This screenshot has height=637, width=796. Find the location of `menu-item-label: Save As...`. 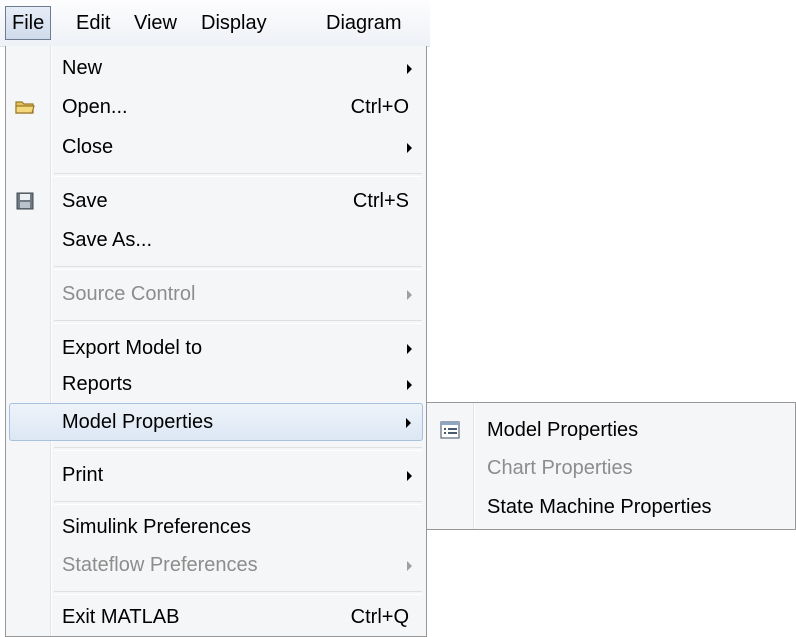

menu-item-label: Save As... is located at coordinates (107, 240).